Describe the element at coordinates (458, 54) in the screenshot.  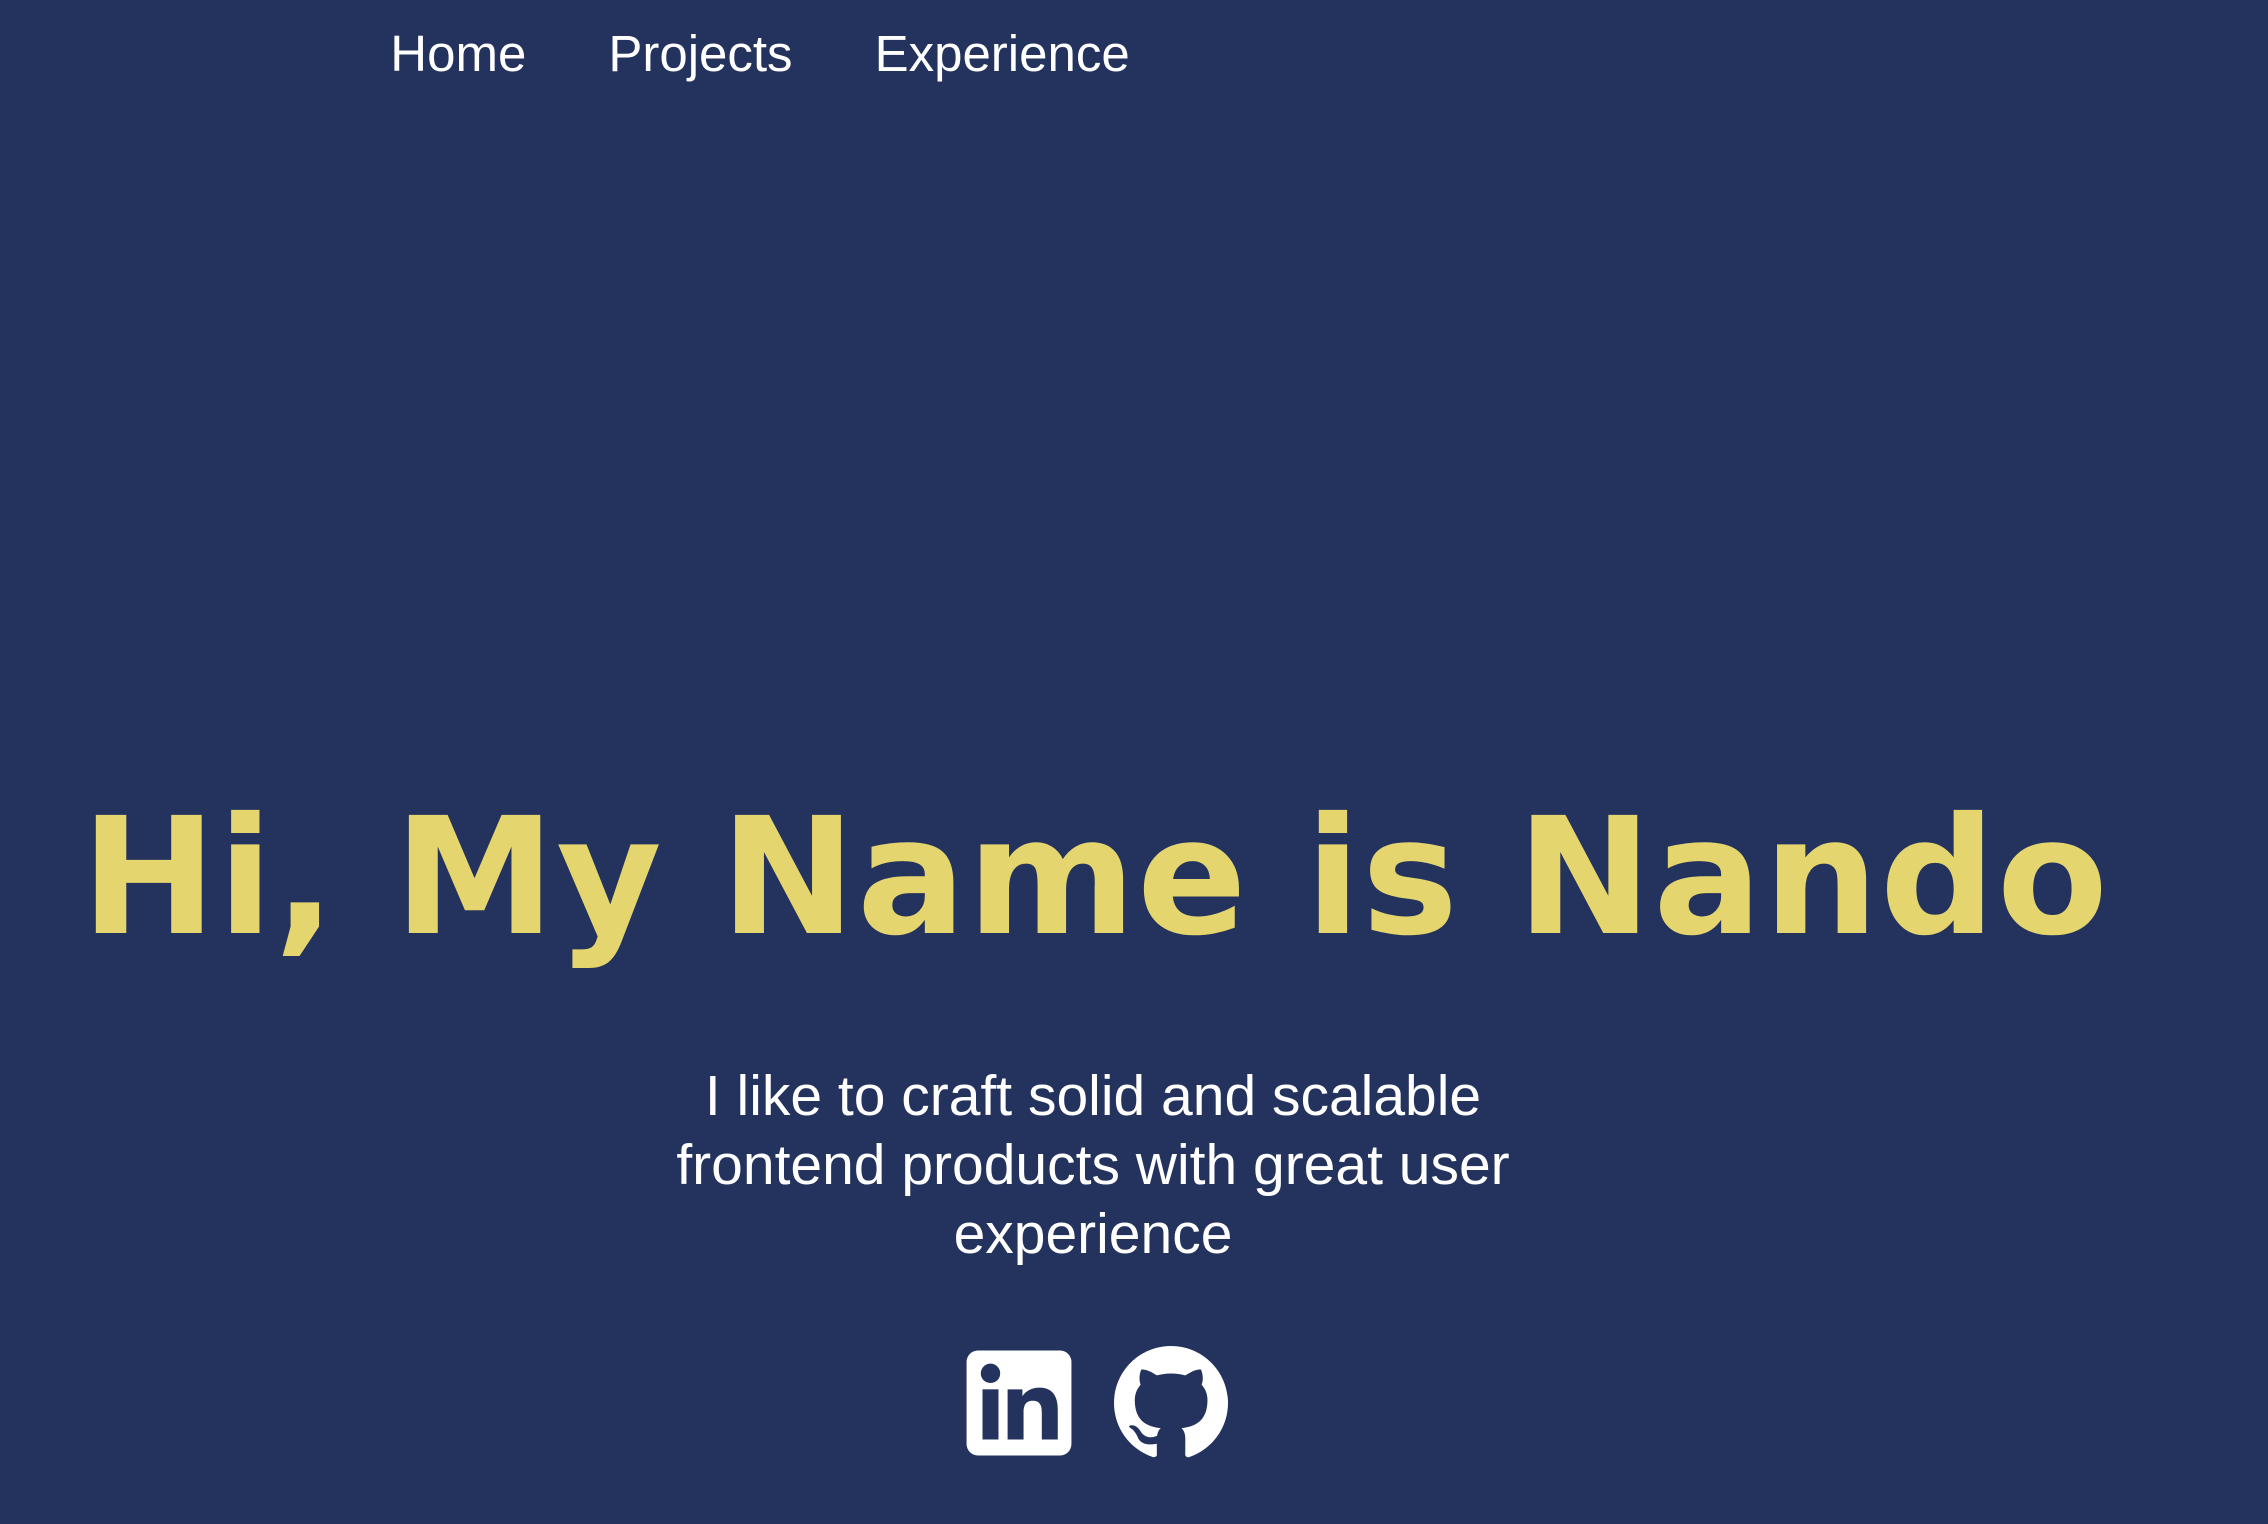
I see `nav-link-home: Home` at that location.